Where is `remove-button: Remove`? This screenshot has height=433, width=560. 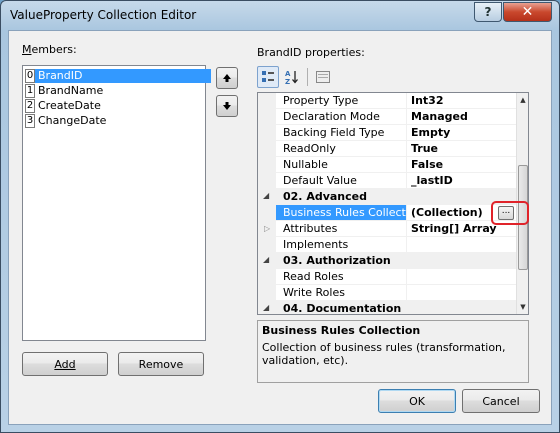 remove-button: Remove is located at coordinates (161, 364).